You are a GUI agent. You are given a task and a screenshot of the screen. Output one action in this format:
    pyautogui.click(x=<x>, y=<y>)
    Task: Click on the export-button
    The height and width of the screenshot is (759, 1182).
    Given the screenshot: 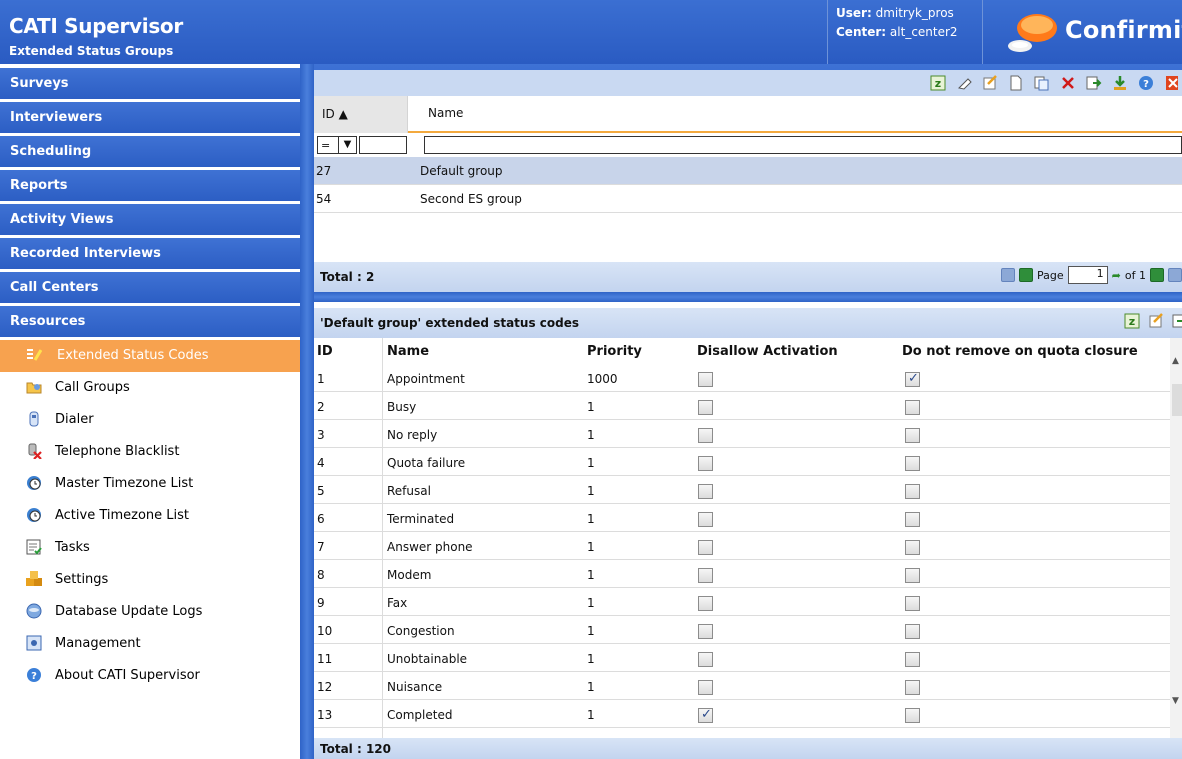 What is the action you would take?
    pyautogui.click(x=1094, y=83)
    